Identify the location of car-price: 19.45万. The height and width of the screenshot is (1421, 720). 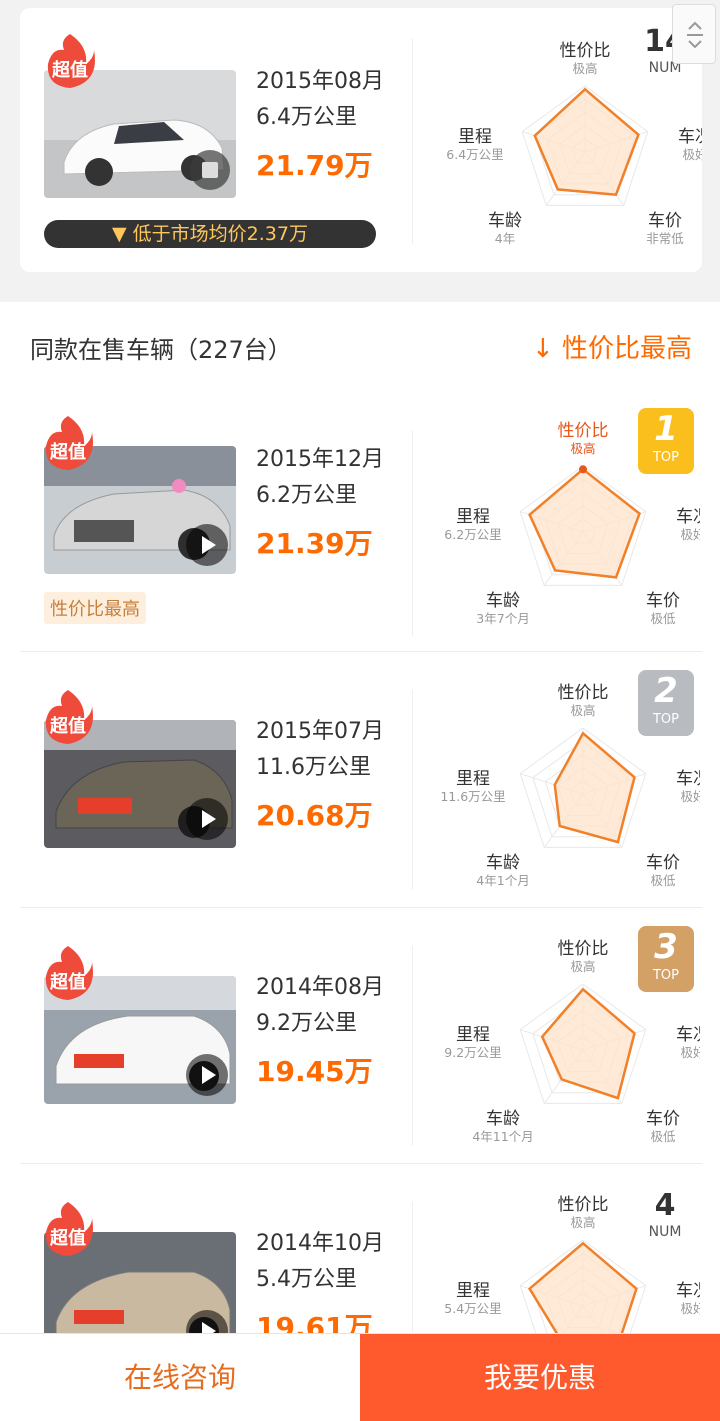
(314, 1071).